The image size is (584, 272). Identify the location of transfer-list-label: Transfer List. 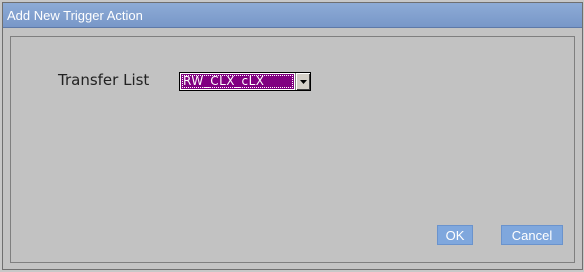
(104, 80).